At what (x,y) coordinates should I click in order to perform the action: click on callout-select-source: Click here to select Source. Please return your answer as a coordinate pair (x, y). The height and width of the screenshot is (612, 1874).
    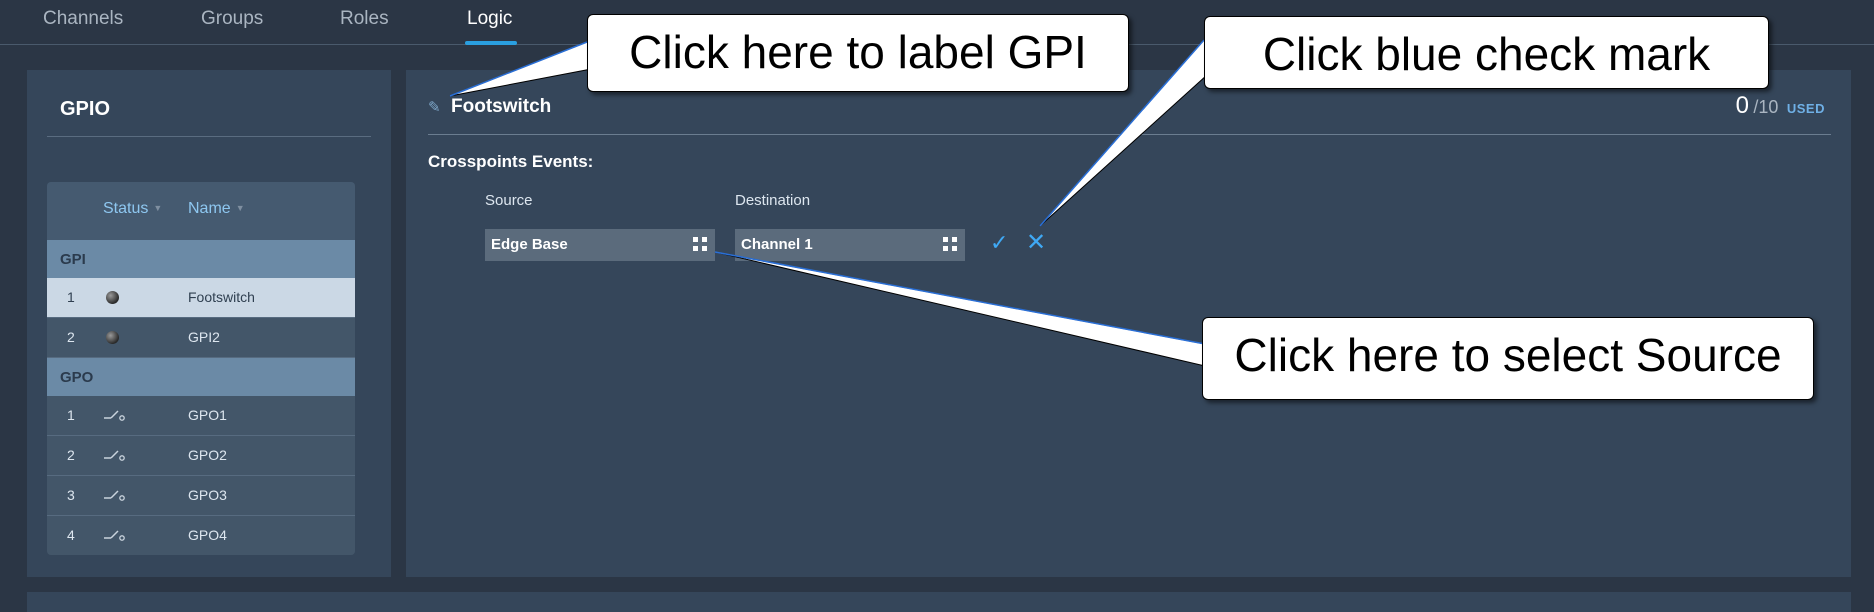
    Looking at the image, I should click on (1508, 358).